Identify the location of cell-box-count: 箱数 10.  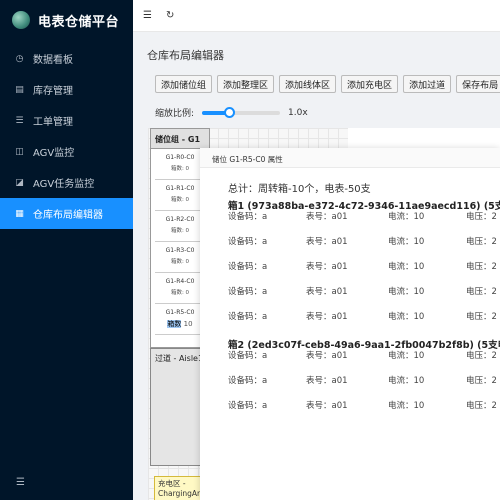
(180, 324).